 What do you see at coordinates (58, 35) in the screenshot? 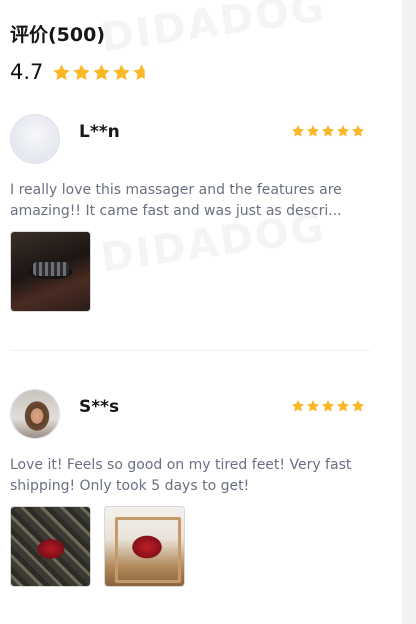
I see `reviews-title: 评价(500)` at bounding box center [58, 35].